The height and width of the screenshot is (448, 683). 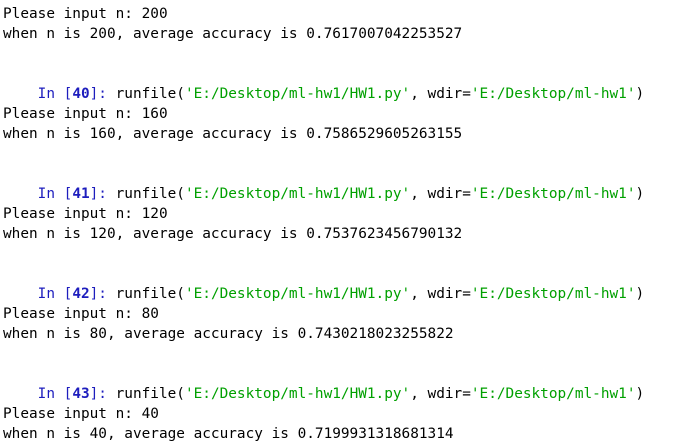 What do you see at coordinates (85, 114) in the screenshot?
I see `input-prompt-line: Please input n: 160` at bounding box center [85, 114].